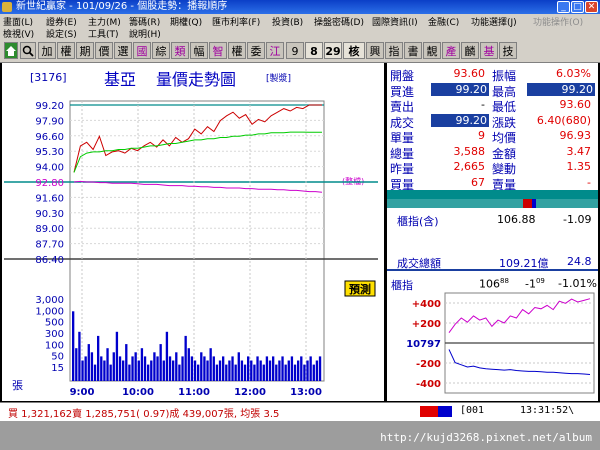  What do you see at coordinates (142, 50) in the screenshot?
I see `toolbar-btn-6: 國` at bounding box center [142, 50].